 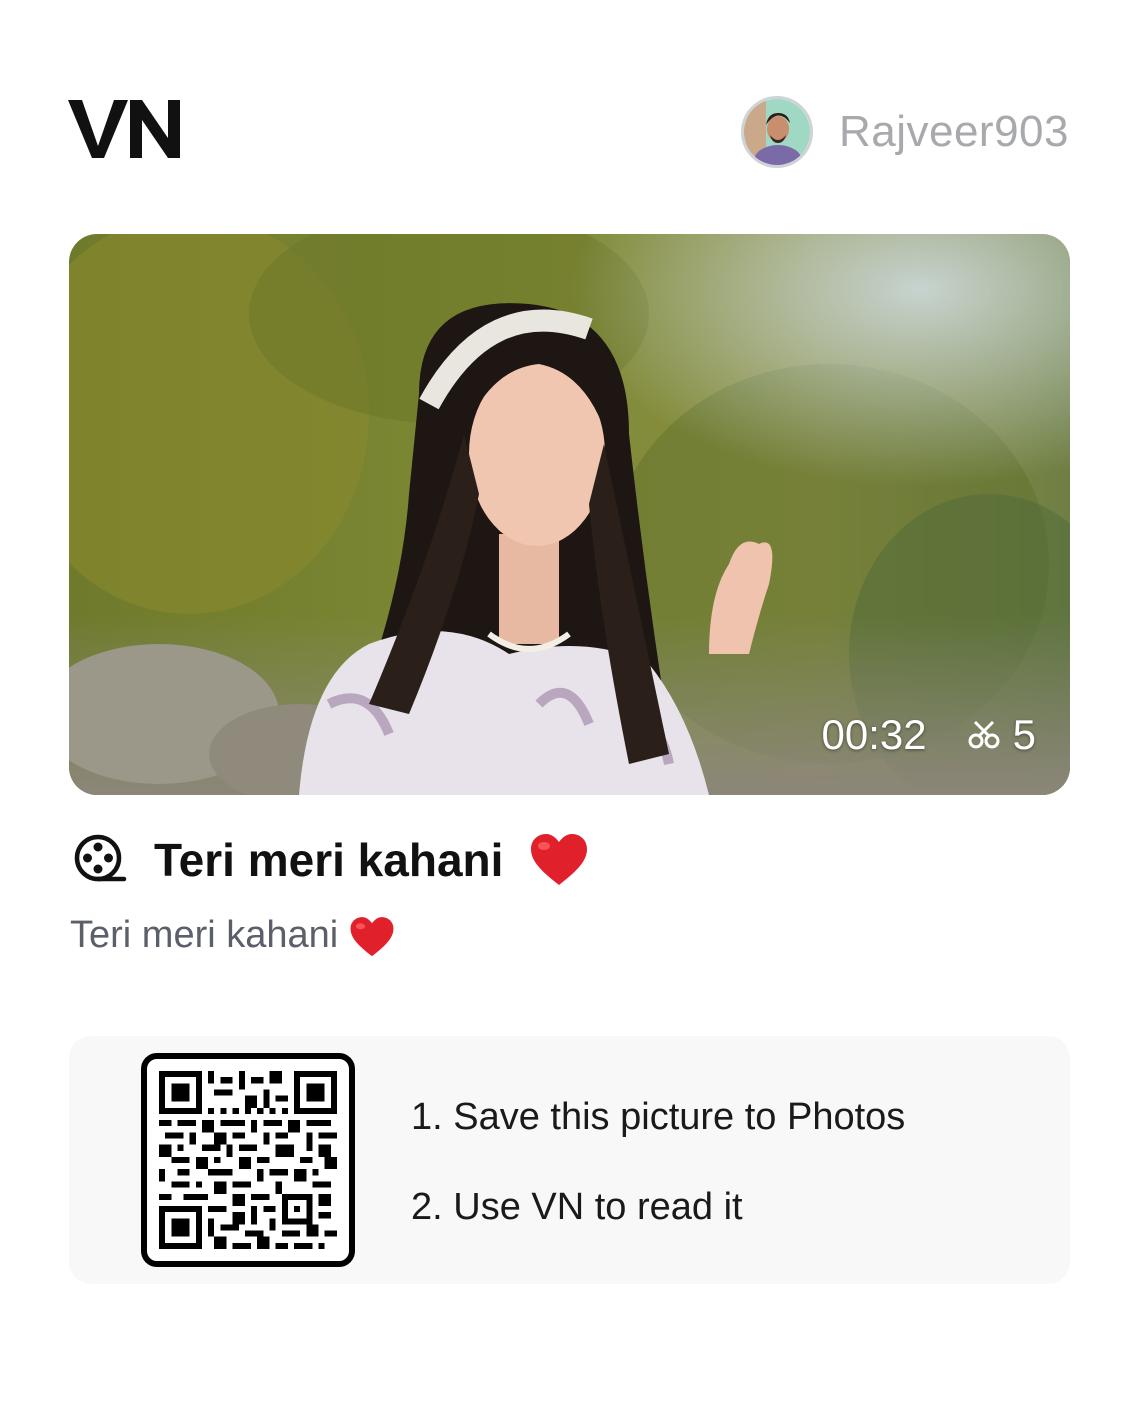 What do you see at coordinates (984, 734) in the screenshot?
I see `scissors-icon` at bounding box center [984, 734].